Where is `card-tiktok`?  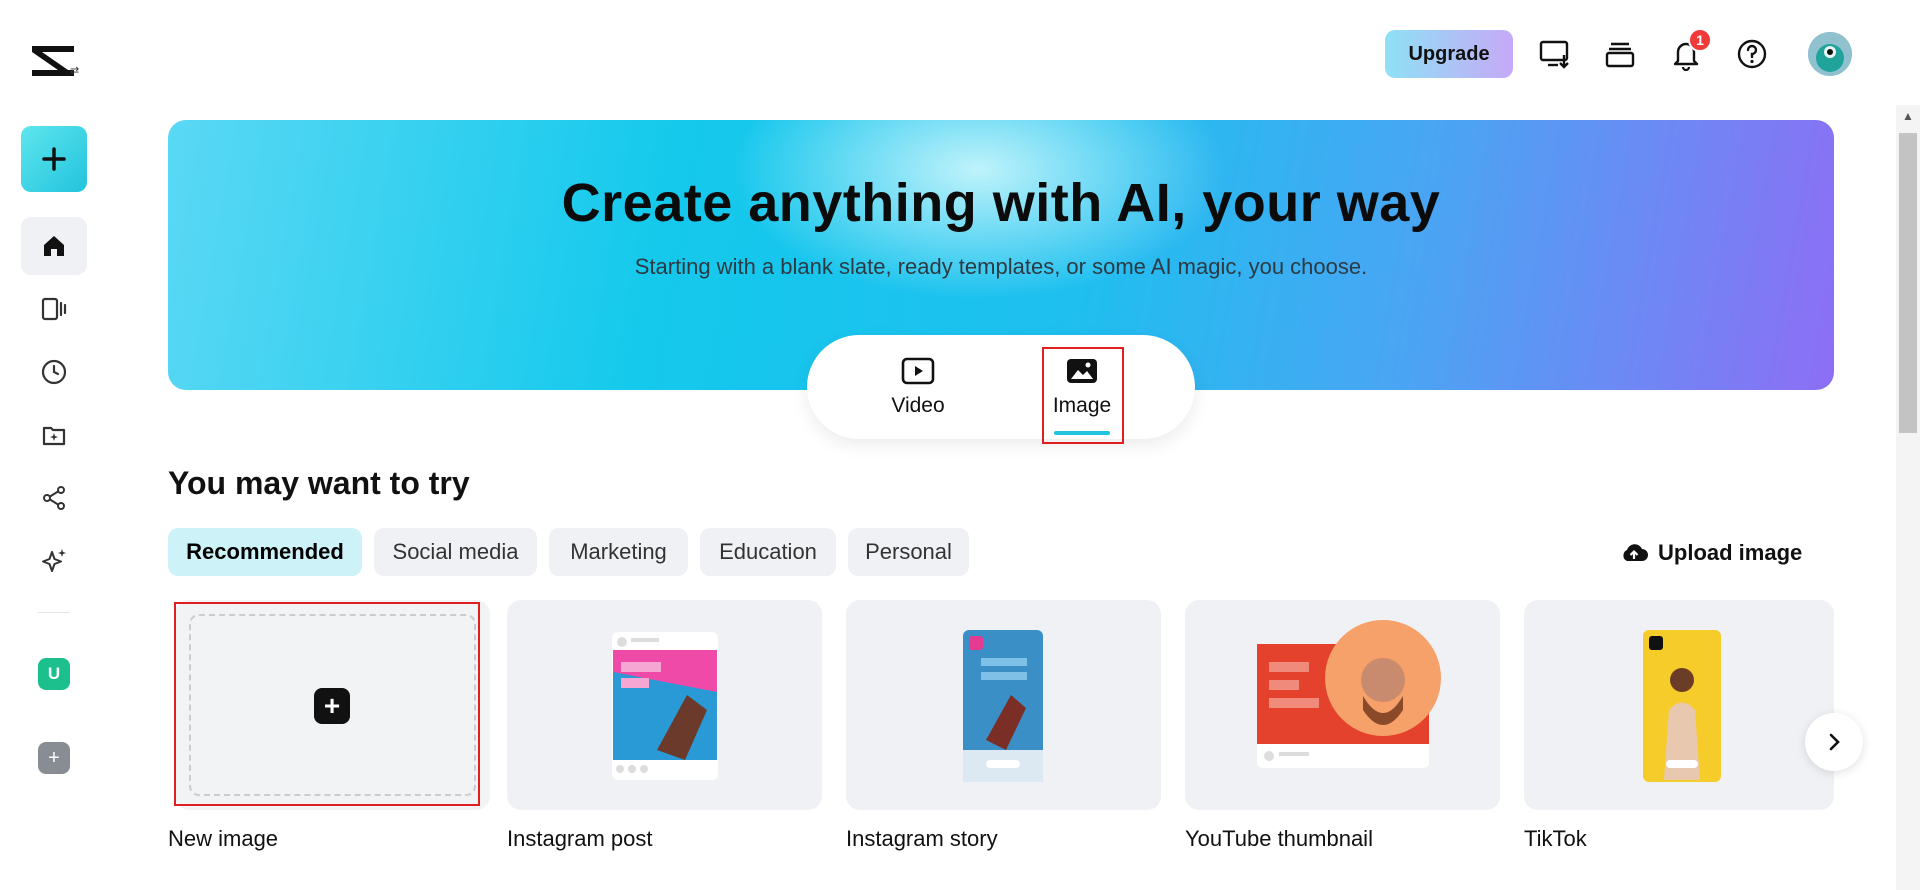
card-tiktok is located at coordinates (1679, 705).